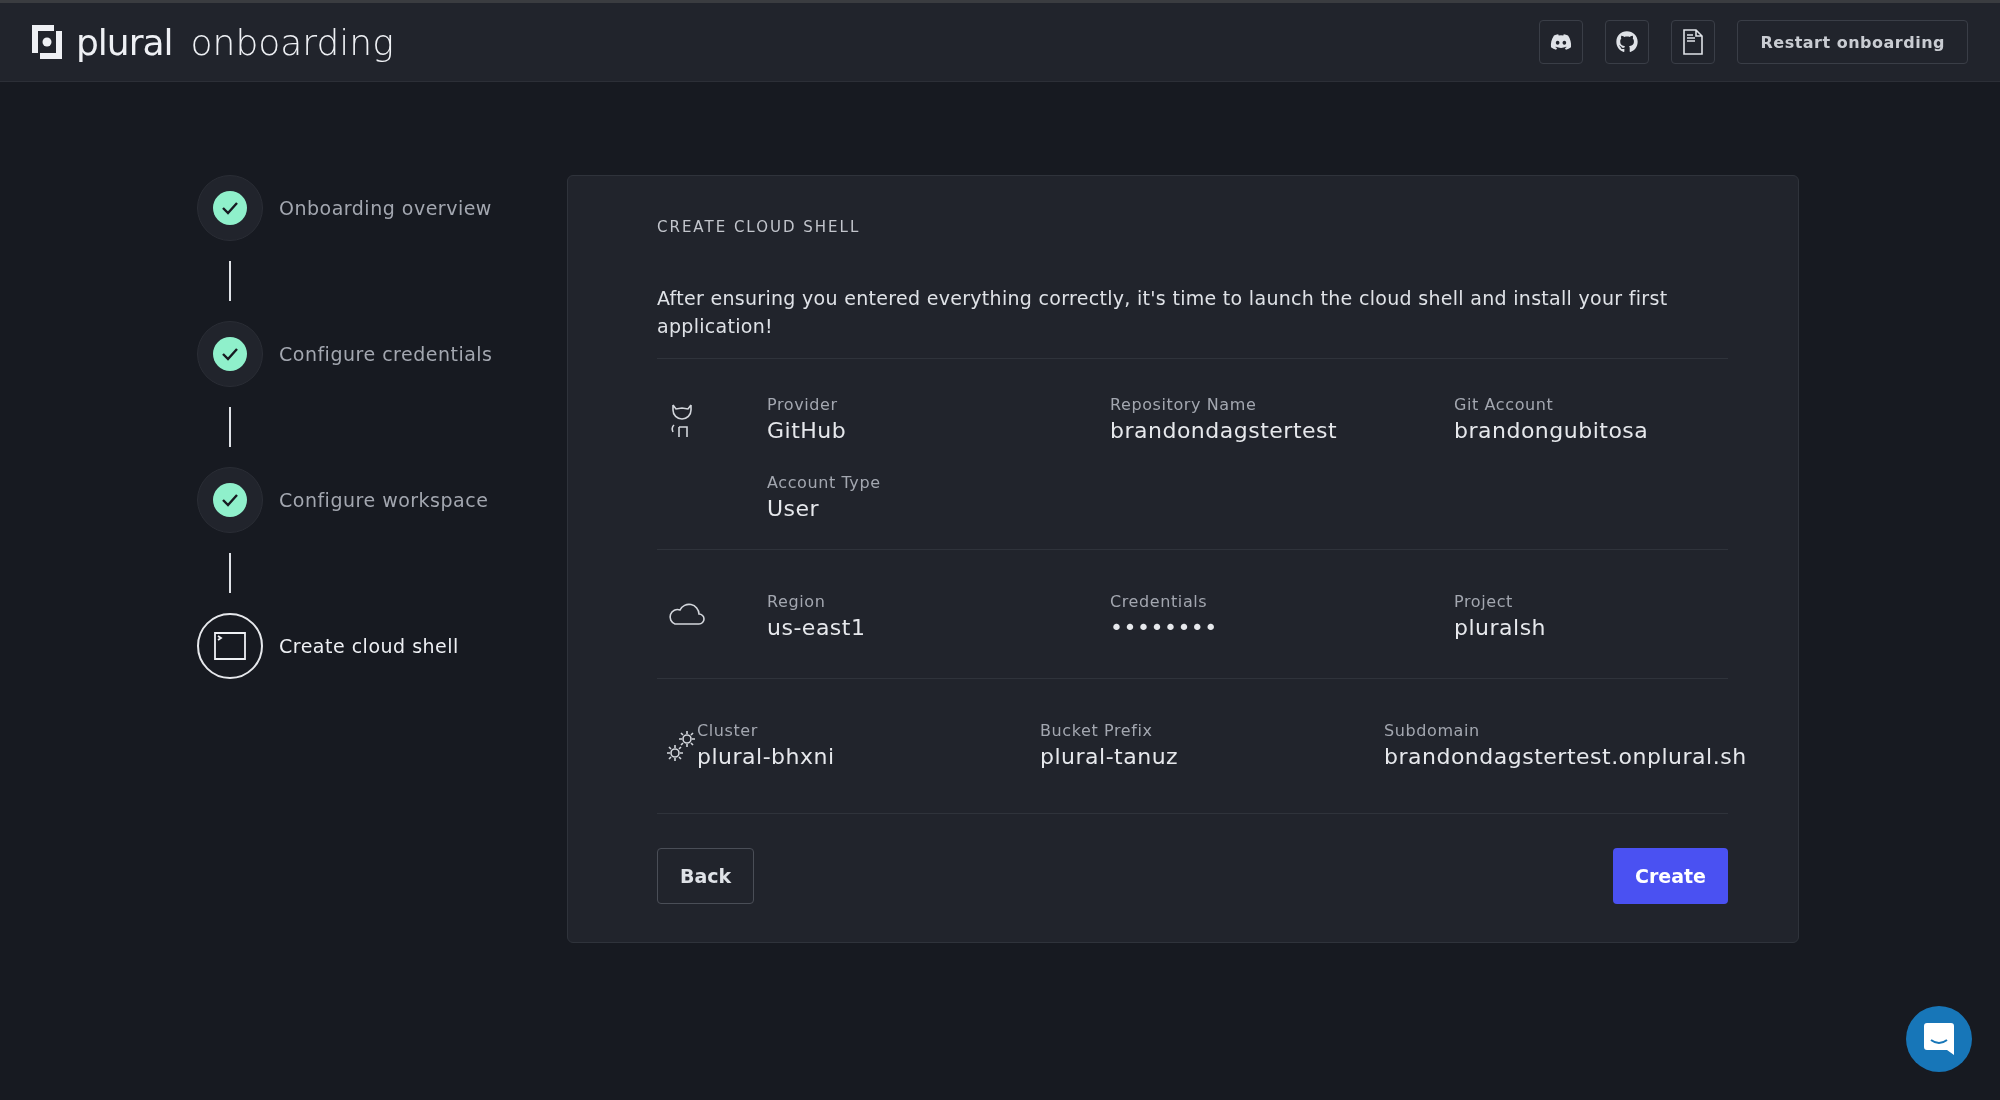 The image size is (2000, 1100). I want to click on field-value: brandongubitosa, so click(1551, 430).